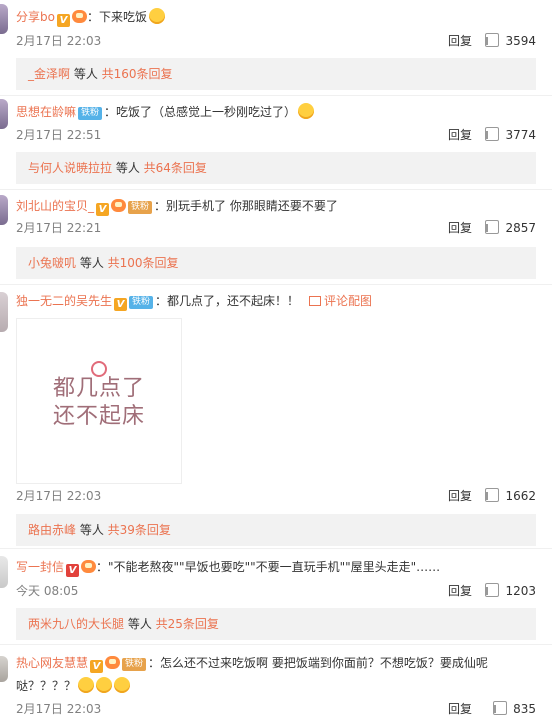 This screenshot has height=728, width=552. What do you see at coordinates (59, 228) in the screenshot?
I see `comment-time: 2月17日 22:21` at bounding box center [59, 228].